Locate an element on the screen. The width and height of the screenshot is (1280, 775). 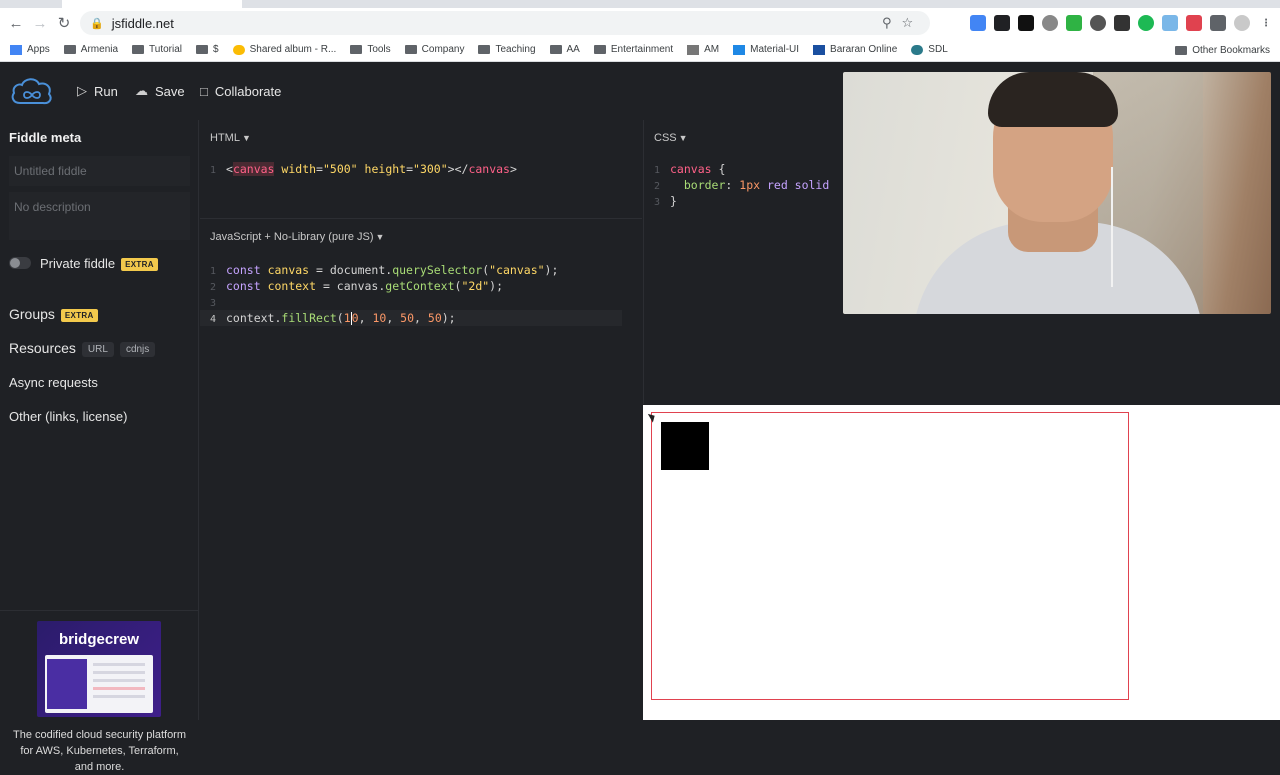
jsfiddle-logo-icon is located at coordinates (32, 91).